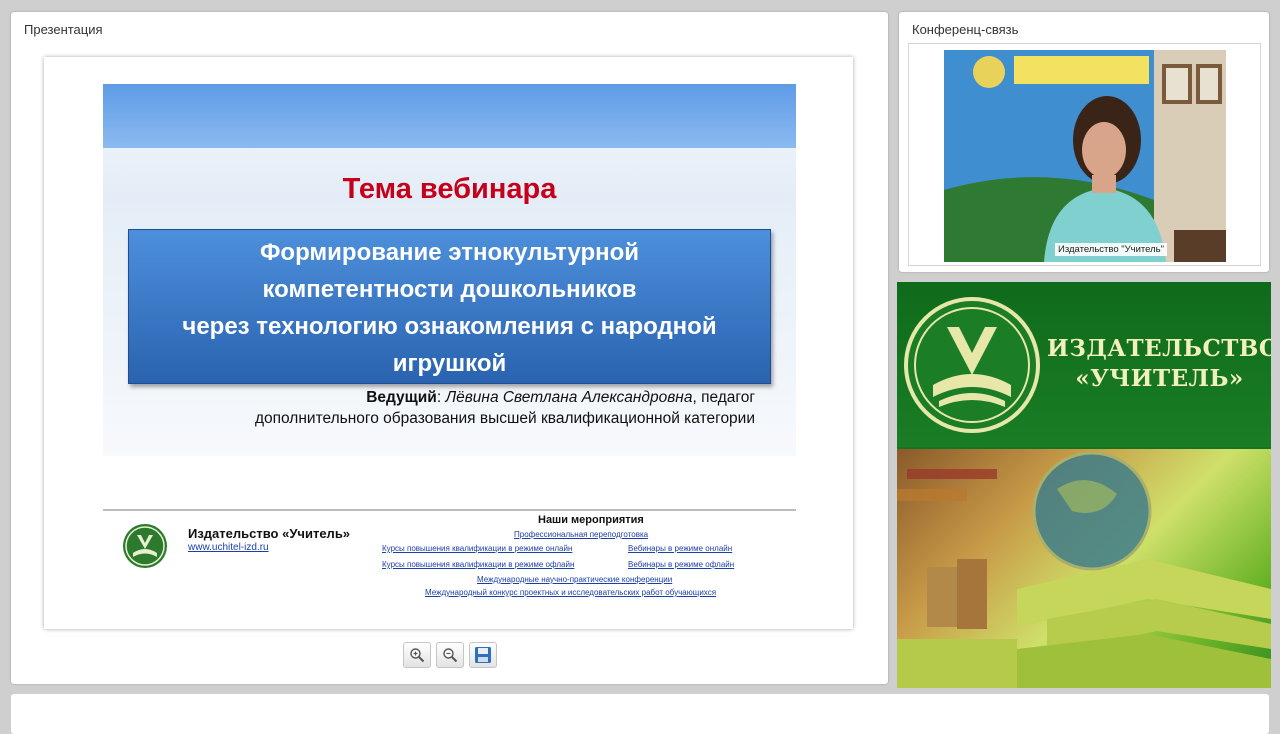 This screenshot has height=734, width=1280. I want to click on conference-panel-title: Конференц-связь, so click(965, 29).